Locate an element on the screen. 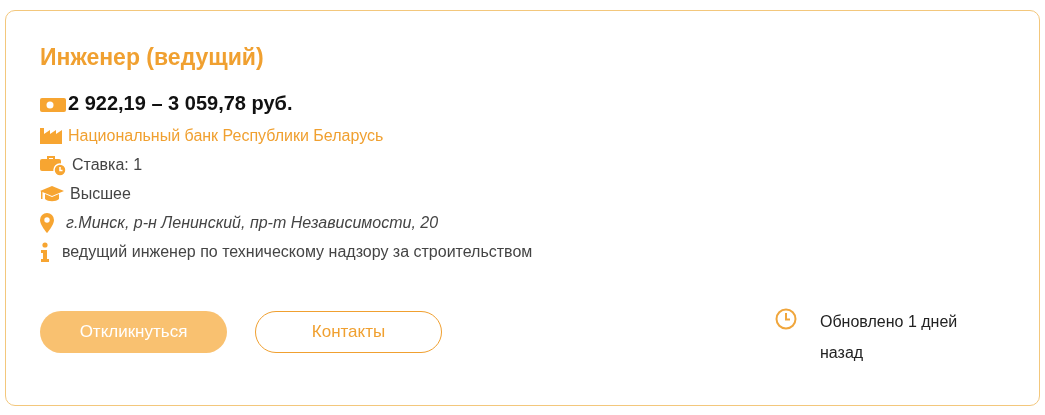  company-link: Национальный банк Республики Беларусь is located at coordinates (226, 135).